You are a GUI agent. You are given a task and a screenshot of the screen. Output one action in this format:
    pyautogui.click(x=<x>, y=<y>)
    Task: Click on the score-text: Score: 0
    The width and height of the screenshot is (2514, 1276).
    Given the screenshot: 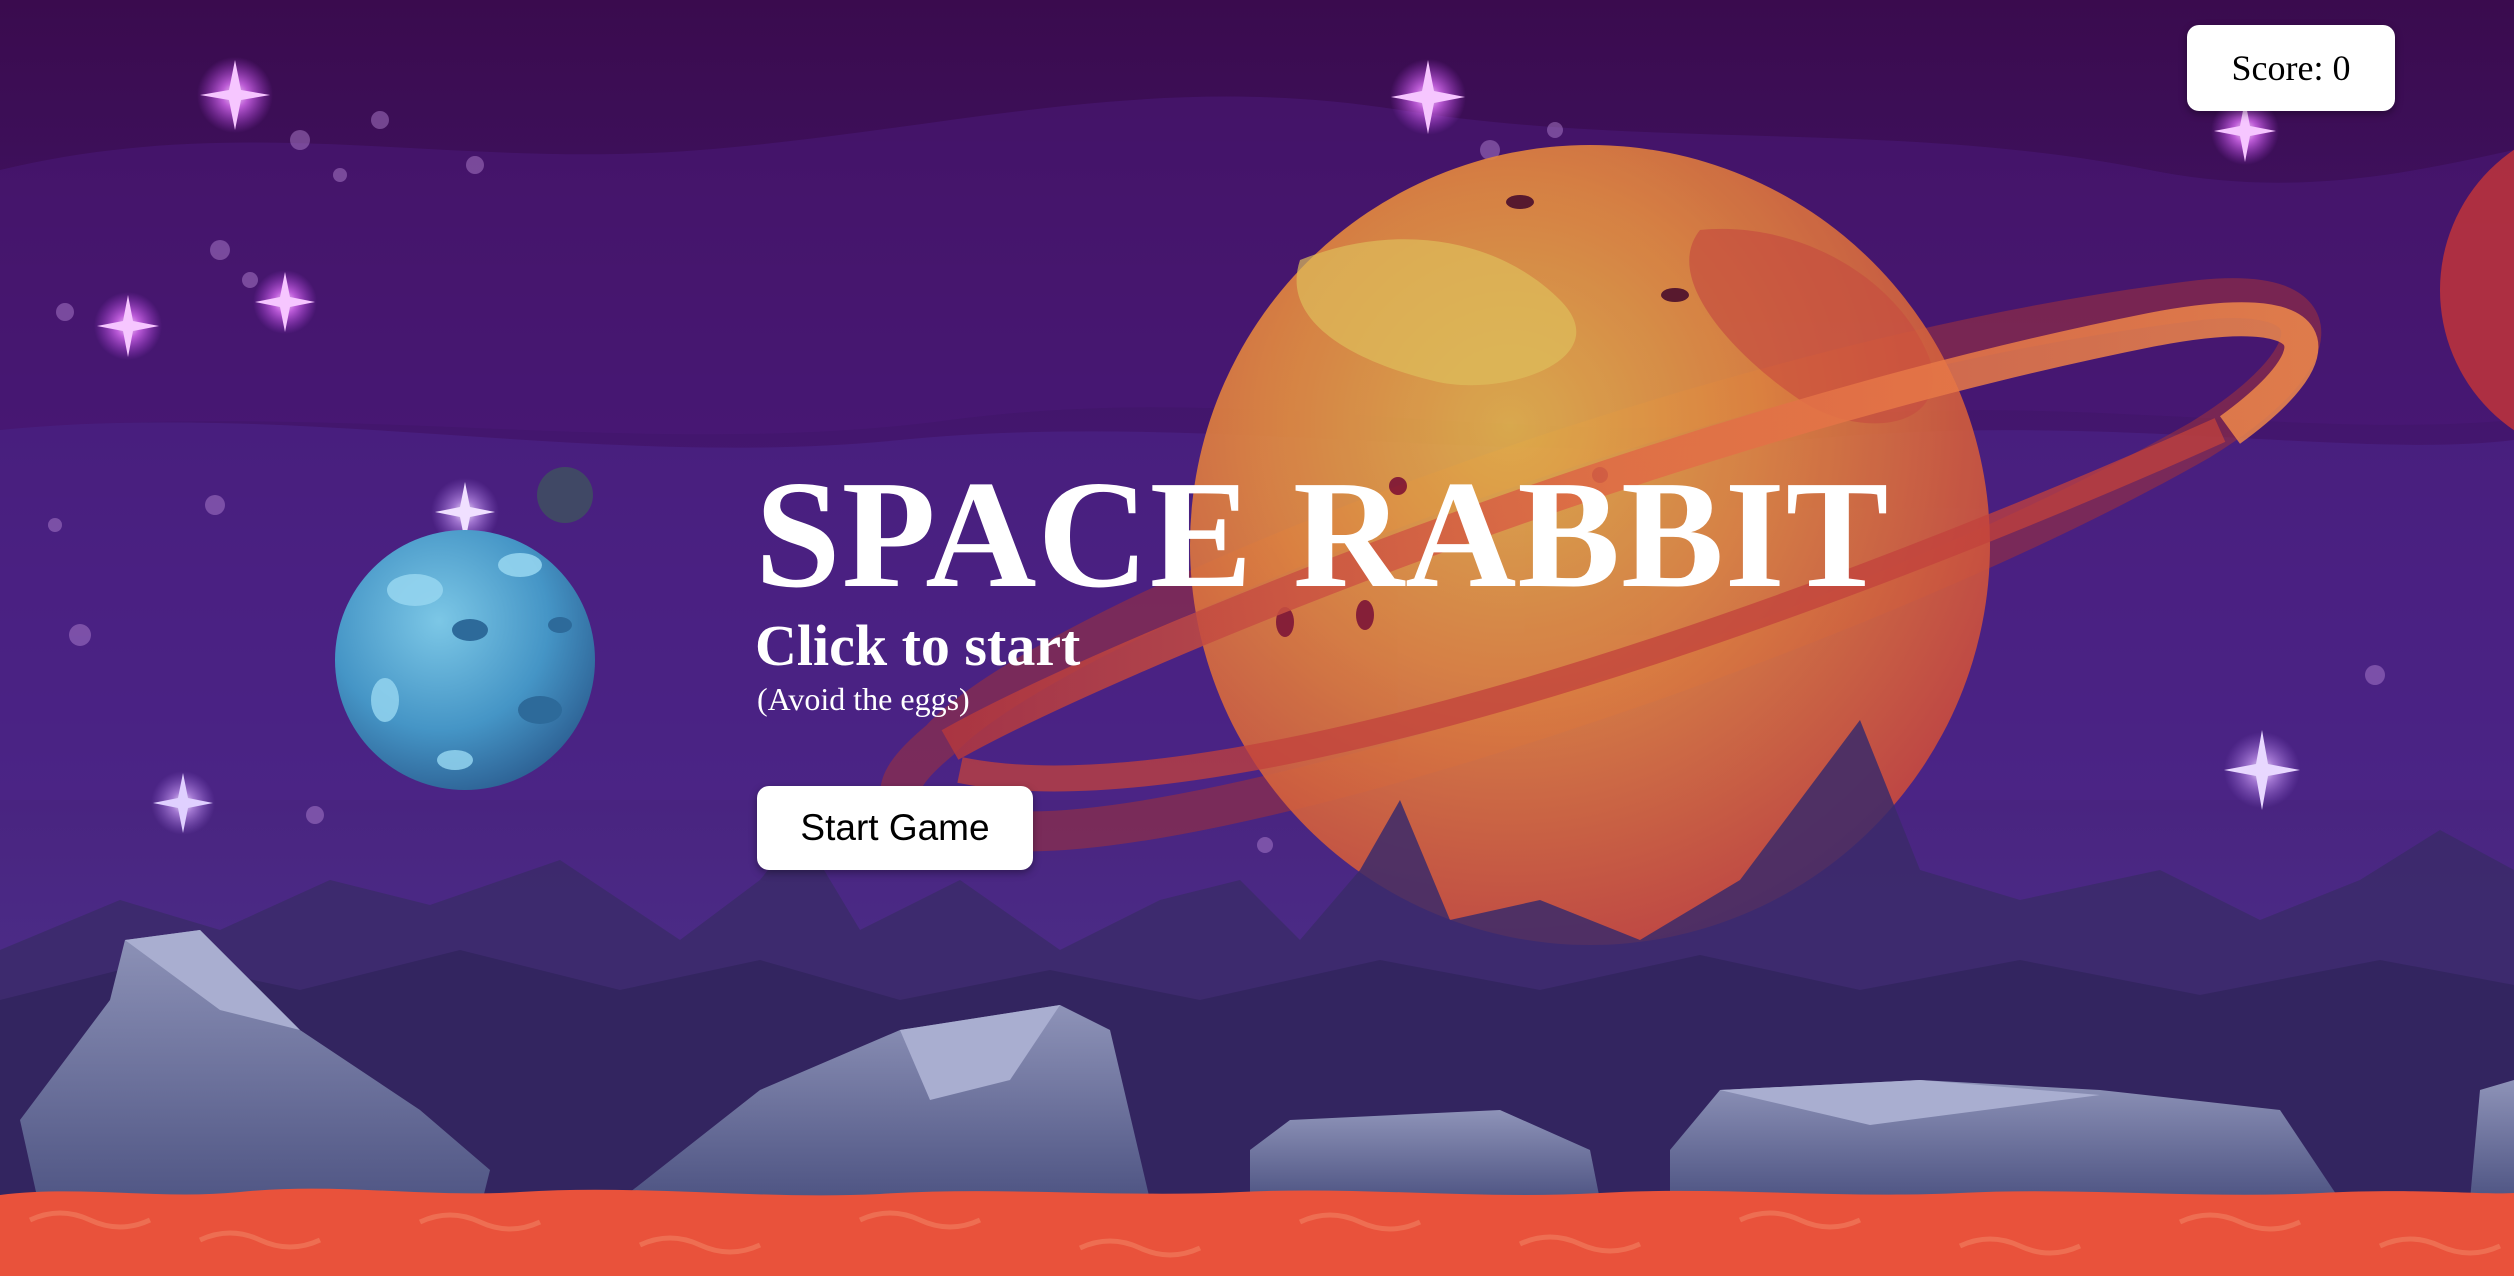 What is the action you would take?
    pyautogui.click(x=2291, y=68)
    